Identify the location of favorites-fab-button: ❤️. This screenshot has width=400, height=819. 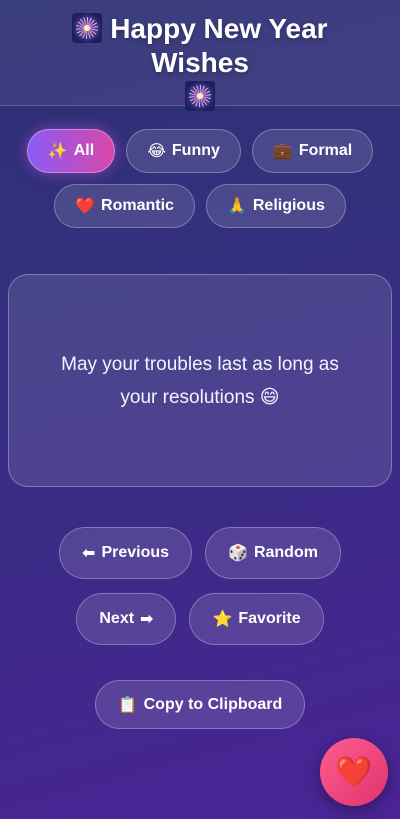
(354, 772).